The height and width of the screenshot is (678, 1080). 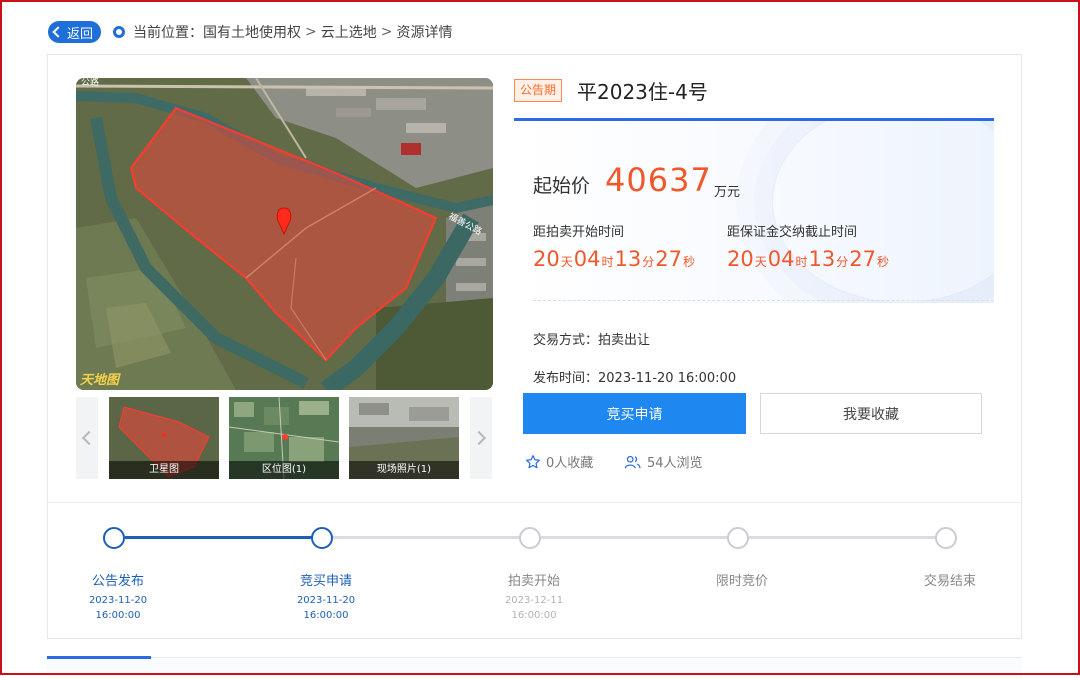 What do you see at coordinates (99, 657) in the screenshot?
I see `active-tab-indicator` at bounding box center [99, 657].